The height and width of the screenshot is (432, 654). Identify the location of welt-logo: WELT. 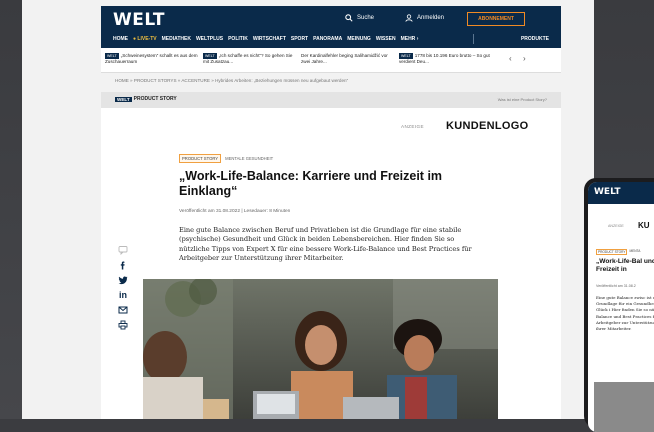
(139, 20).